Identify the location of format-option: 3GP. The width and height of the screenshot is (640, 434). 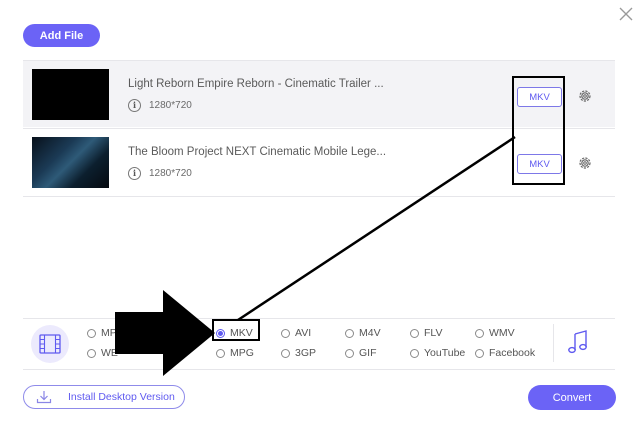
(298, 353).